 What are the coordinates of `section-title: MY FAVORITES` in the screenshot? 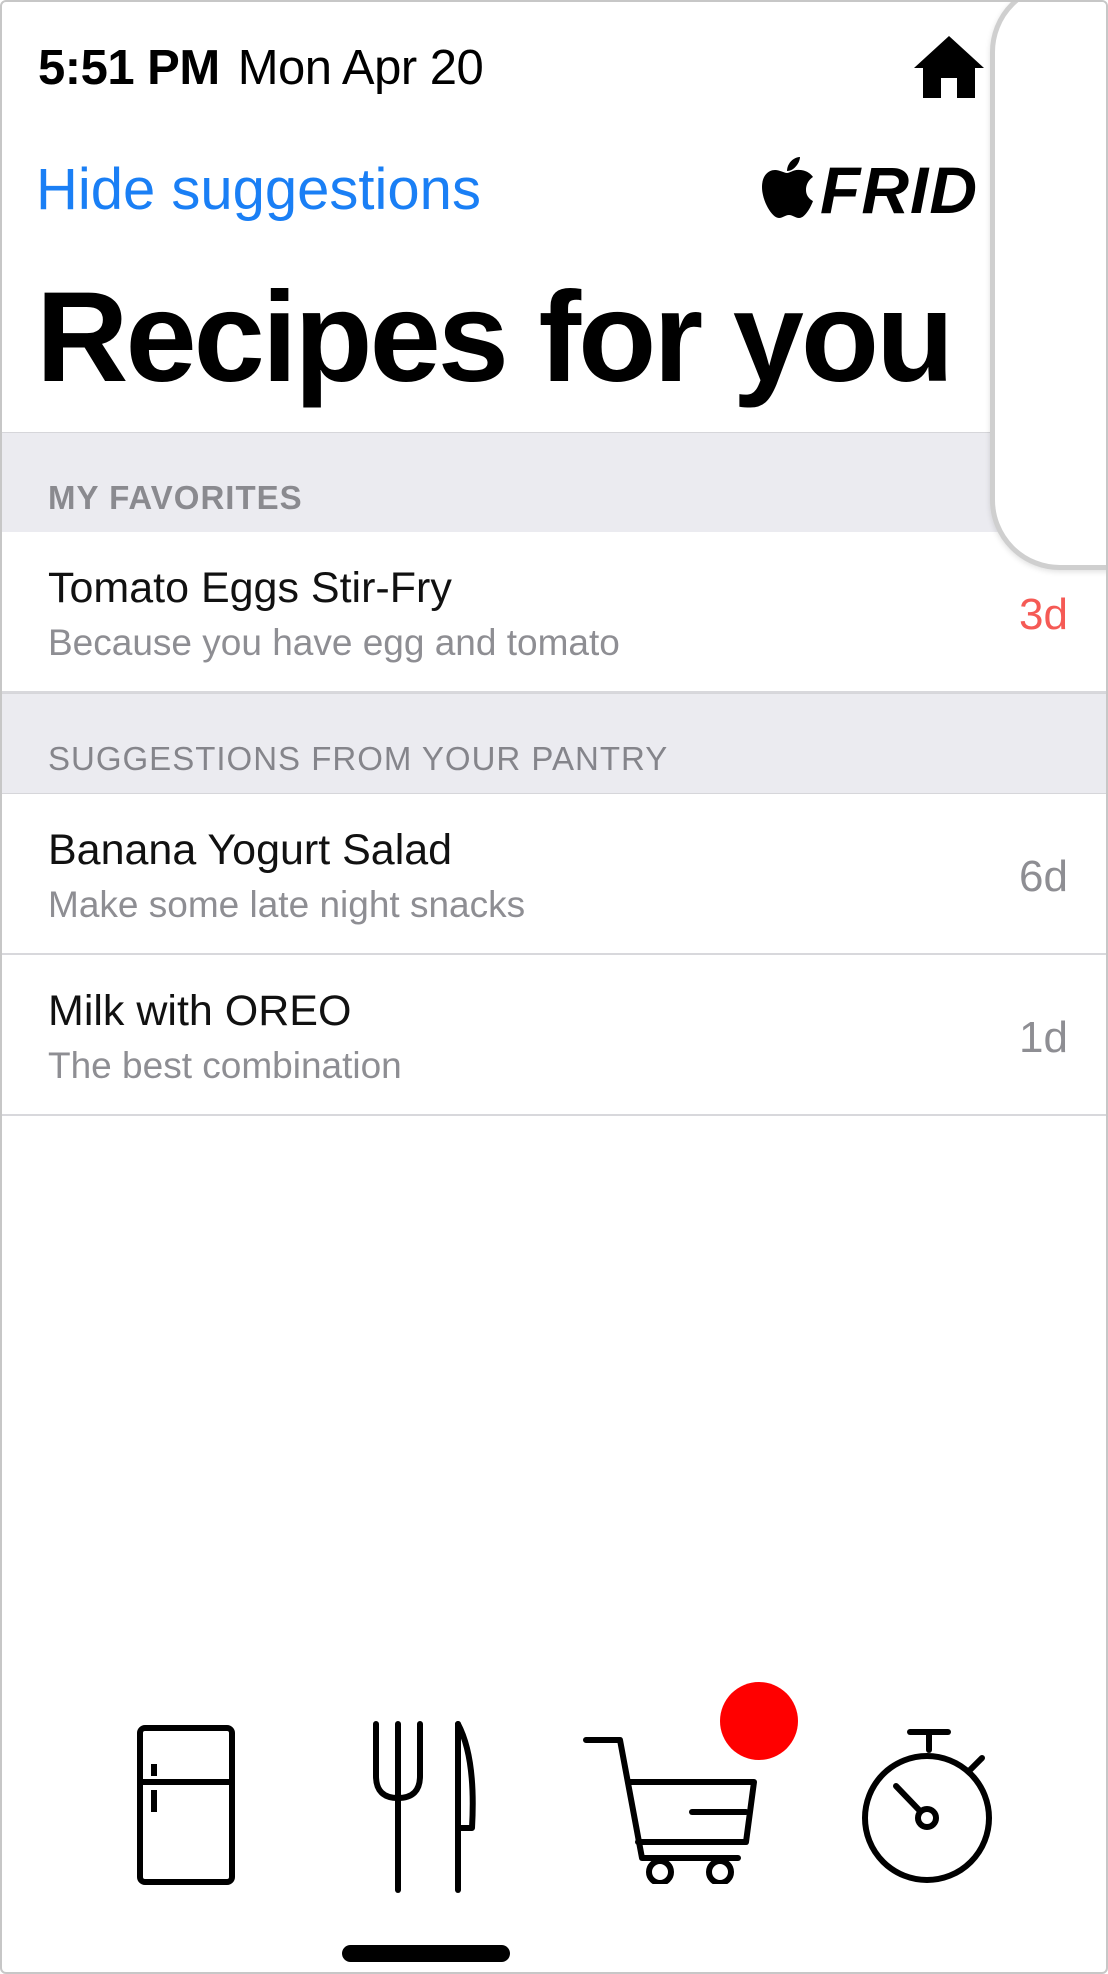 It's located at (175, 497).